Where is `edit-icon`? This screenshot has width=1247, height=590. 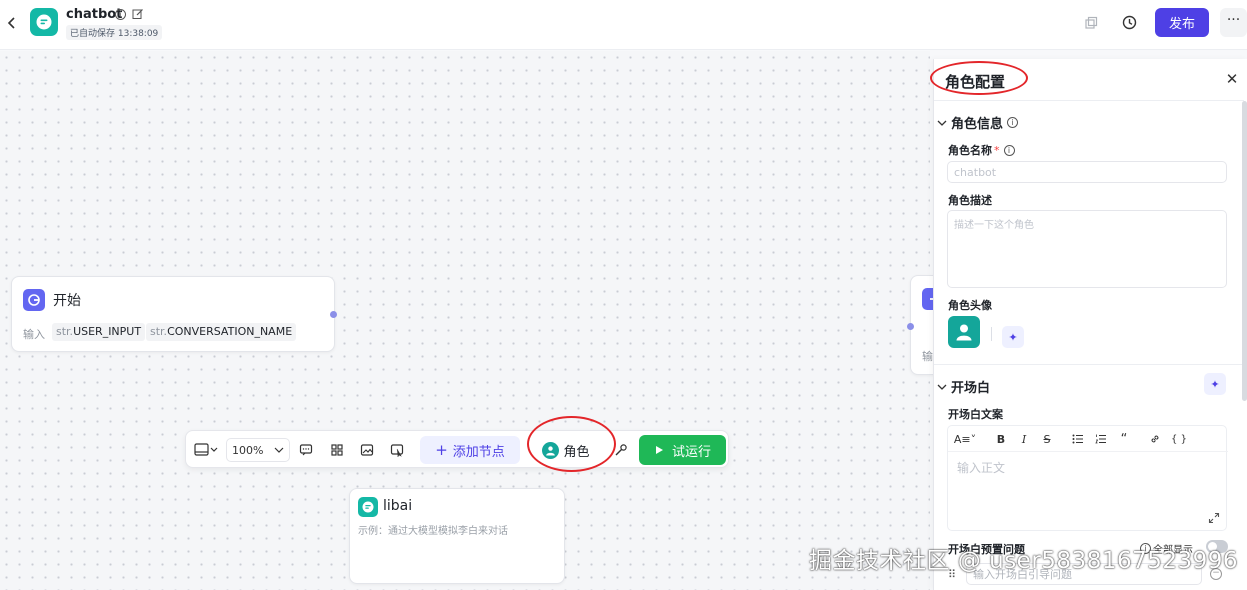 edit-icon is located at coordinates (138, 14).